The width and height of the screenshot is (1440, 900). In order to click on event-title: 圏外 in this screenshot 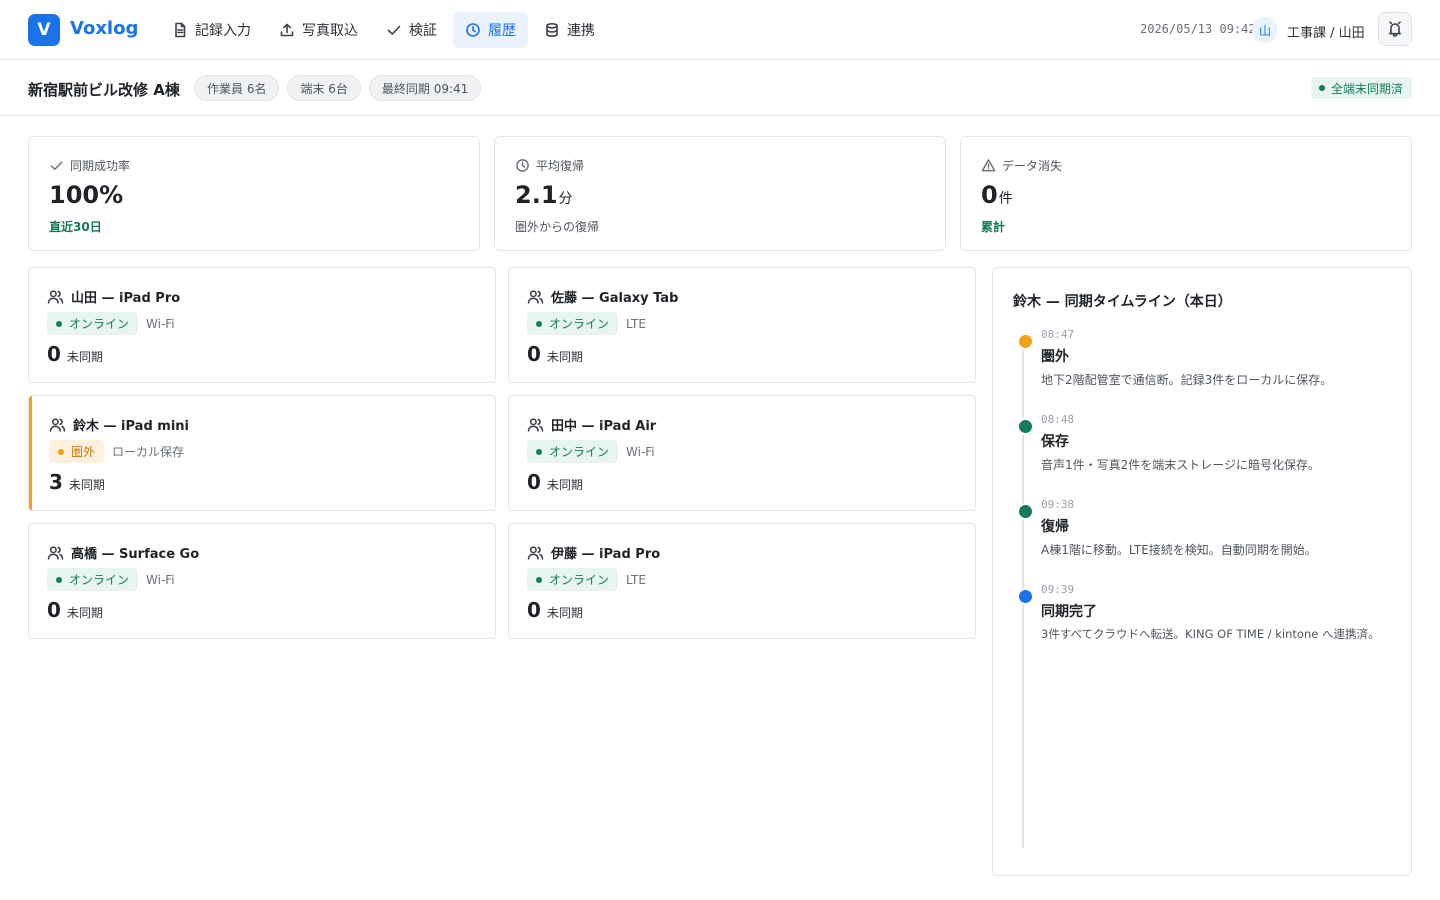, I will do `click(1055, 357)`.